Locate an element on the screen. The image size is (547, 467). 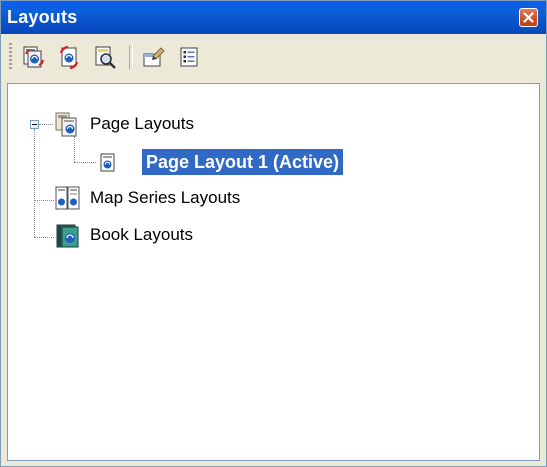
collapse-toggle-page-layouts is located at coordinates (34, 124).